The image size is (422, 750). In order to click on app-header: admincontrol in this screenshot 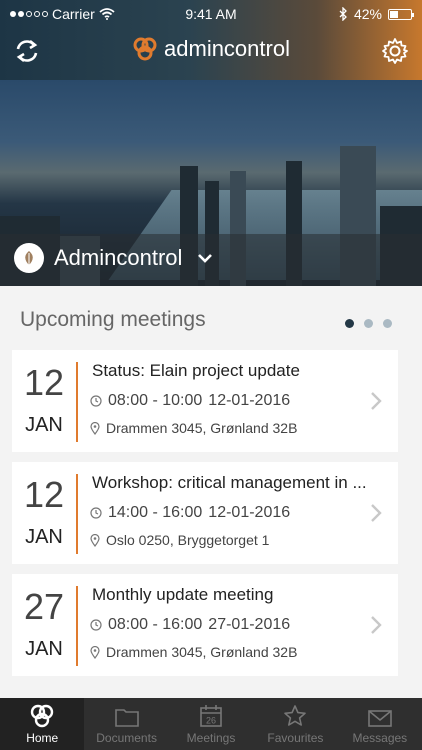, I will do `click(211, 51)`.